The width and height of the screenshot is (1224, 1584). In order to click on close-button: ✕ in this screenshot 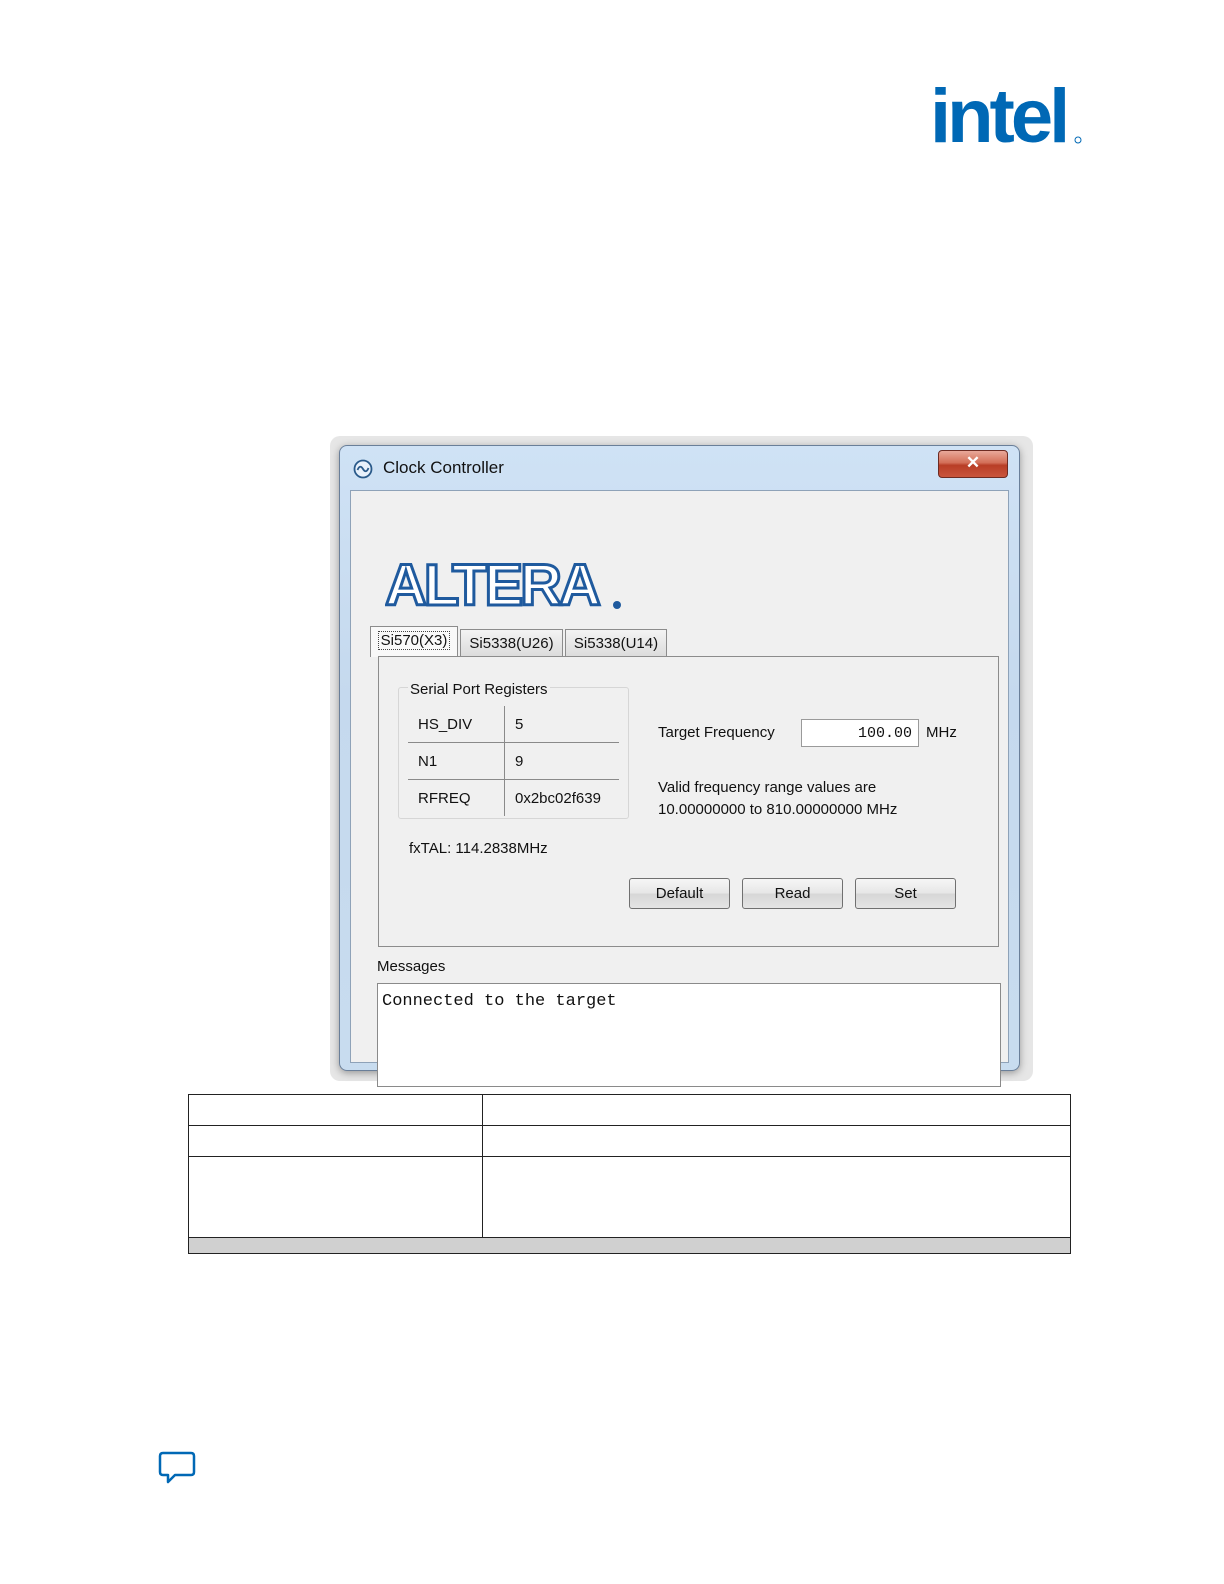, I will do `click(973, 464)`.